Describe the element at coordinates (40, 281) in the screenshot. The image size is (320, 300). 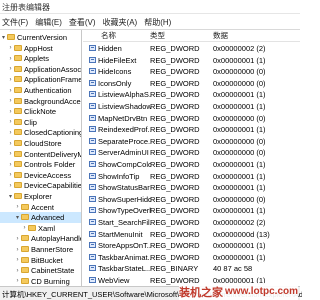
I see `tree-item: › CD Burning` at that location.